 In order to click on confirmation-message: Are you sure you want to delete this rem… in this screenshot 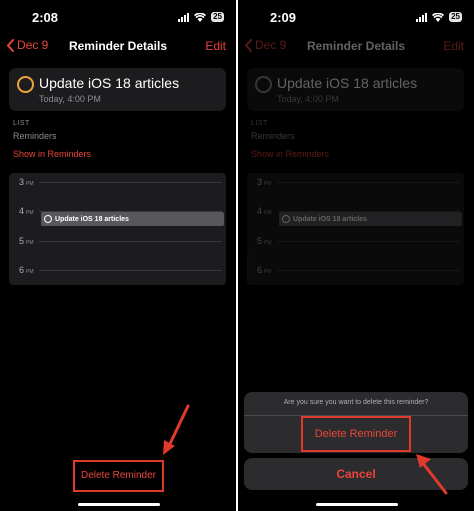, I will do `click(356, 402)`.